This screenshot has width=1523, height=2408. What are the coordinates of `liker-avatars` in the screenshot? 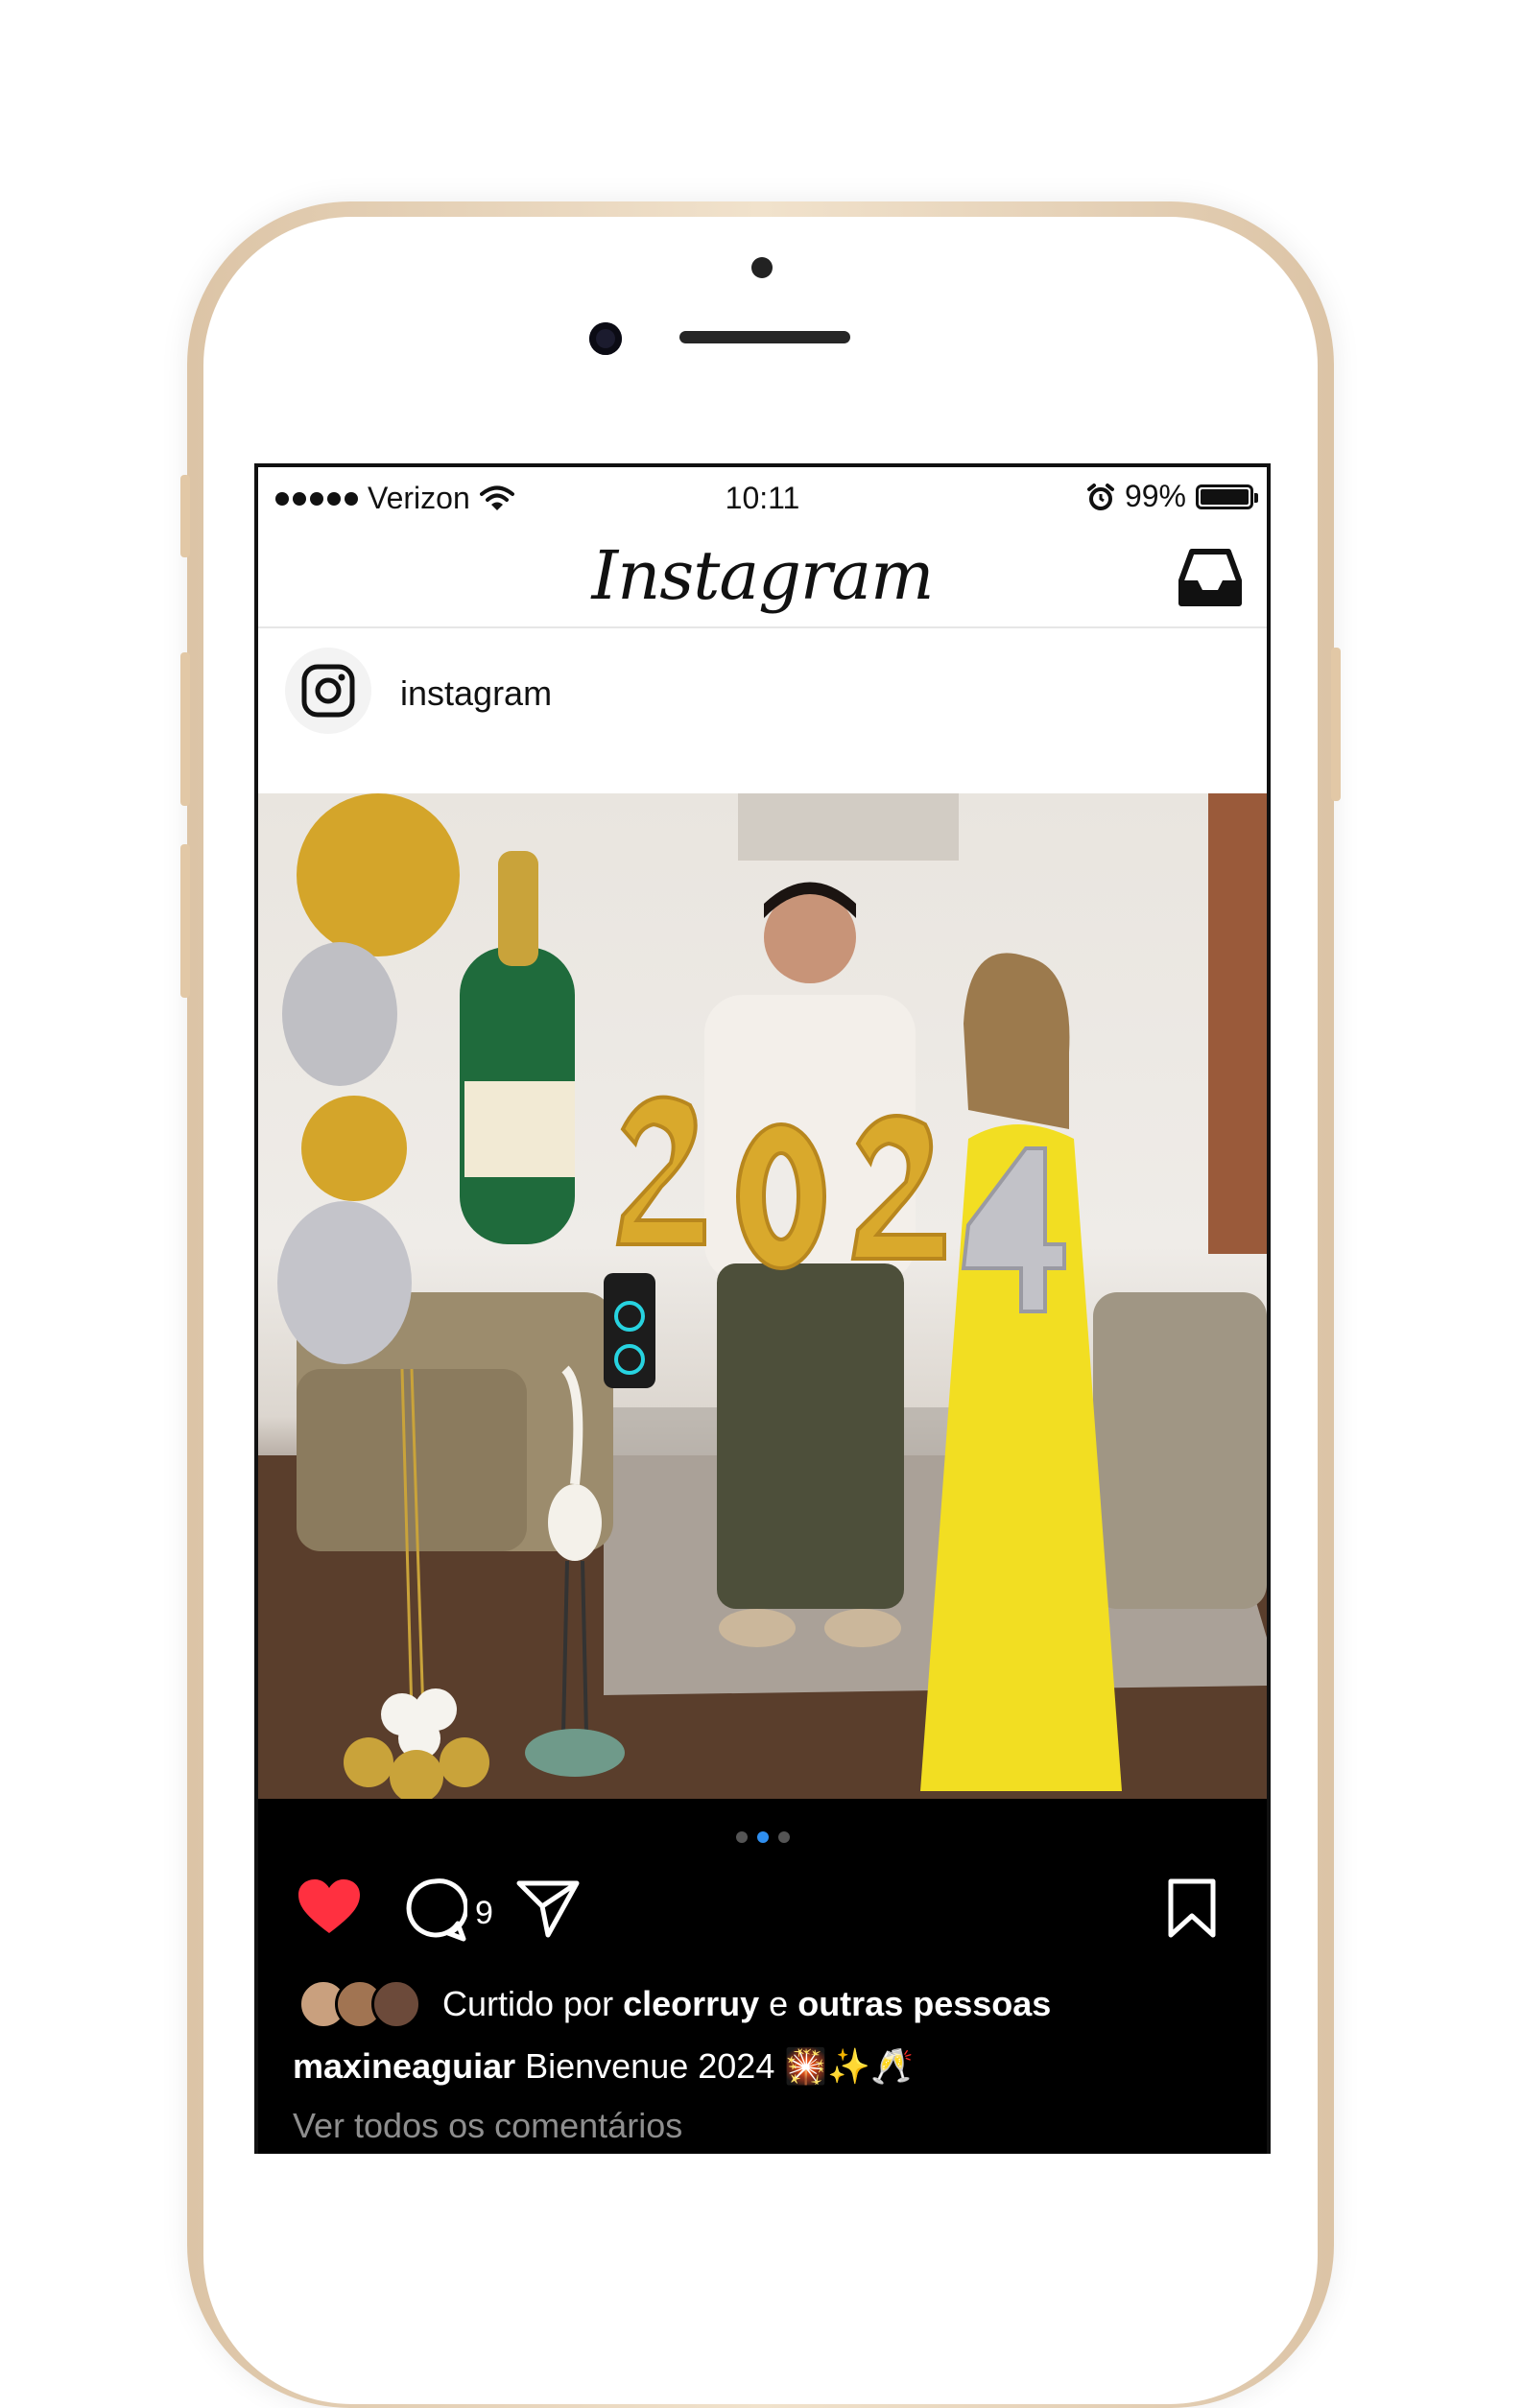 It's located at (359, 2004).